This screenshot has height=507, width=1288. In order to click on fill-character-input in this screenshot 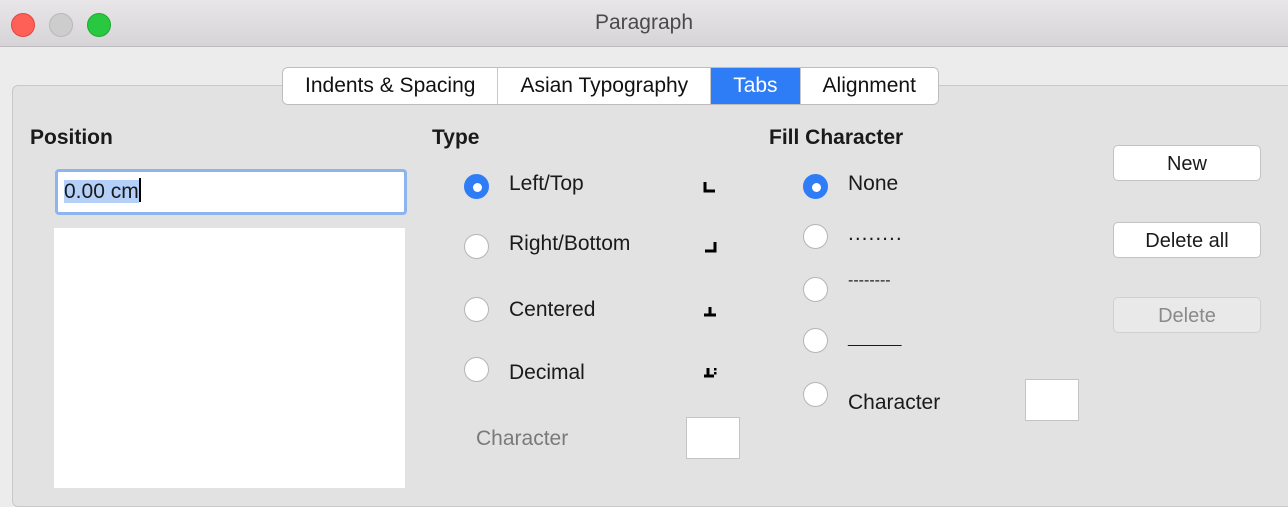, I will do `click(1052, 400)`.